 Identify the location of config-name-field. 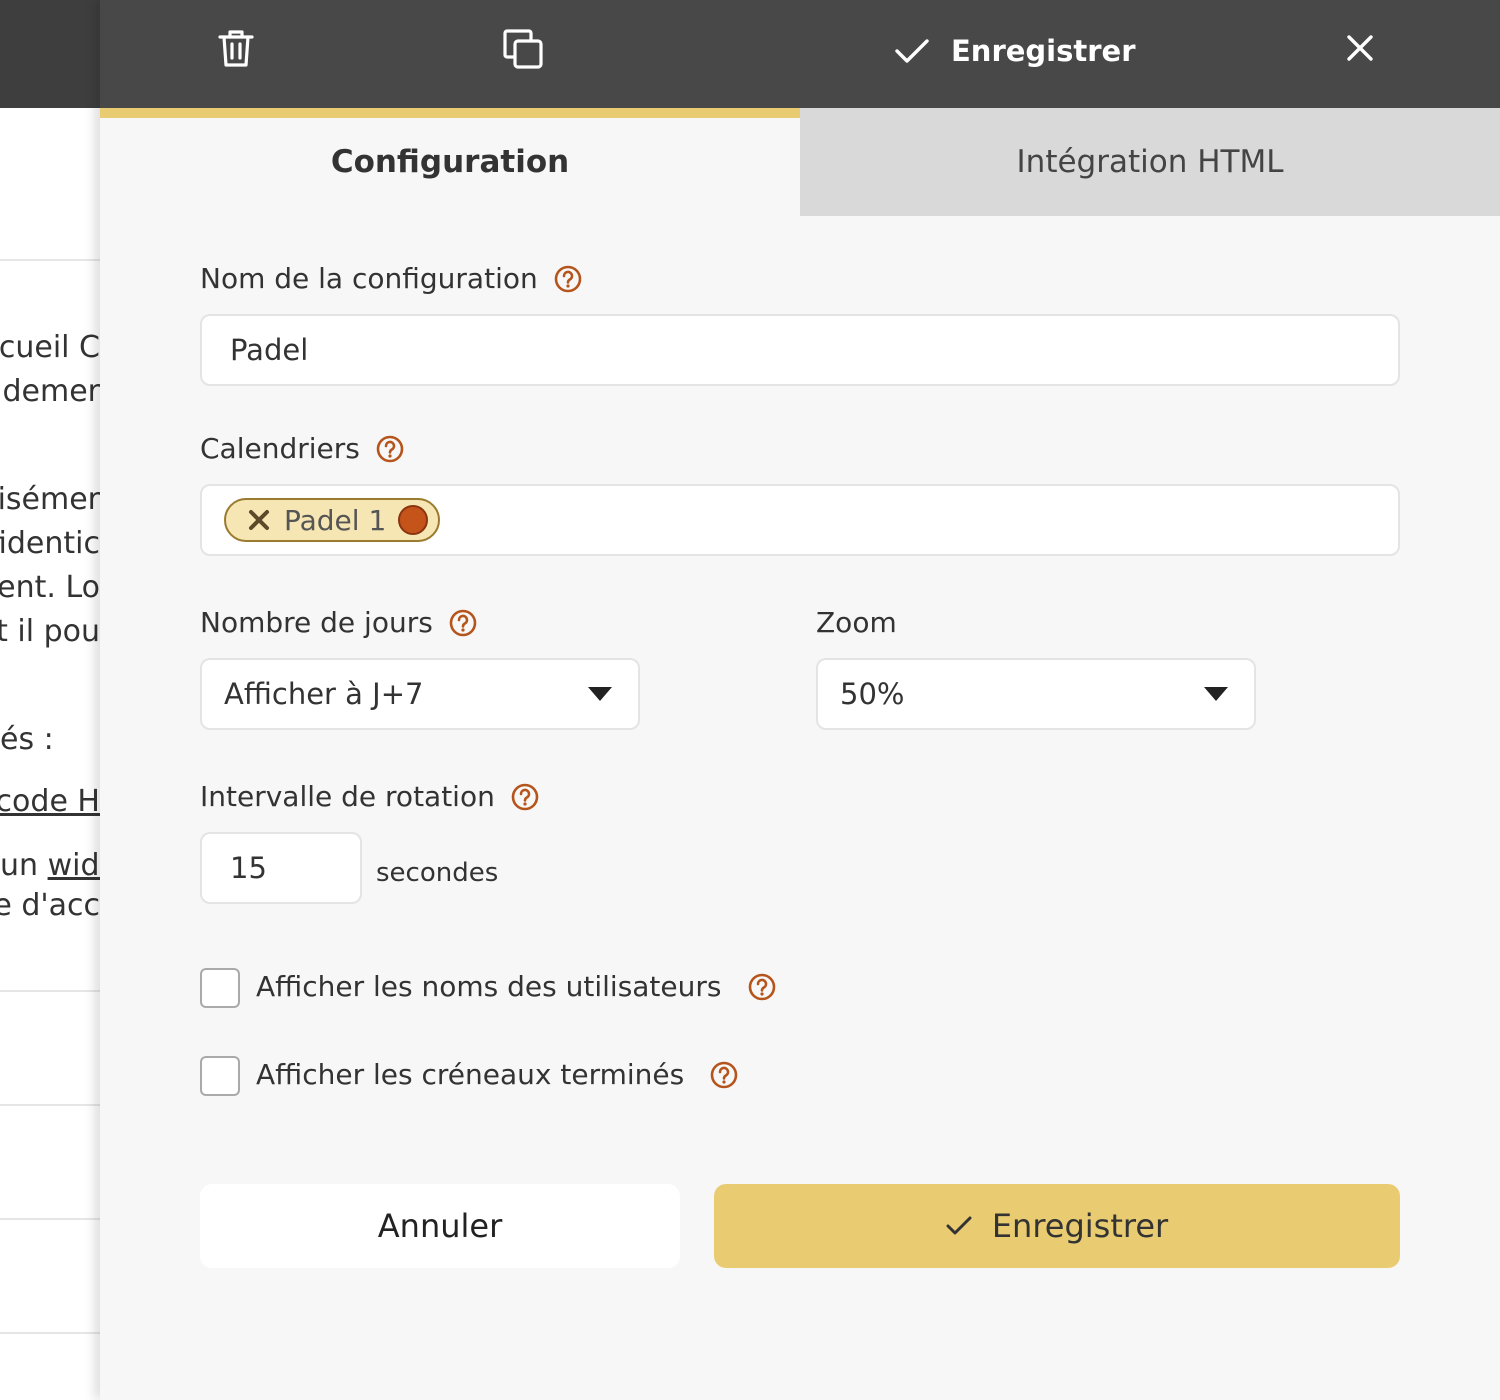
(800, 350).